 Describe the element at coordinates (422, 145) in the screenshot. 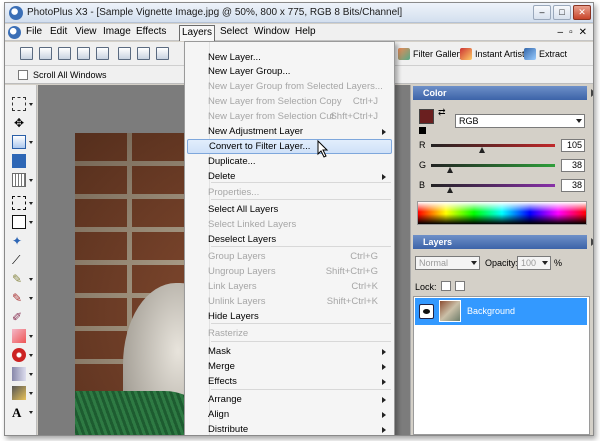

I see `channel-r-label: R` at that location.